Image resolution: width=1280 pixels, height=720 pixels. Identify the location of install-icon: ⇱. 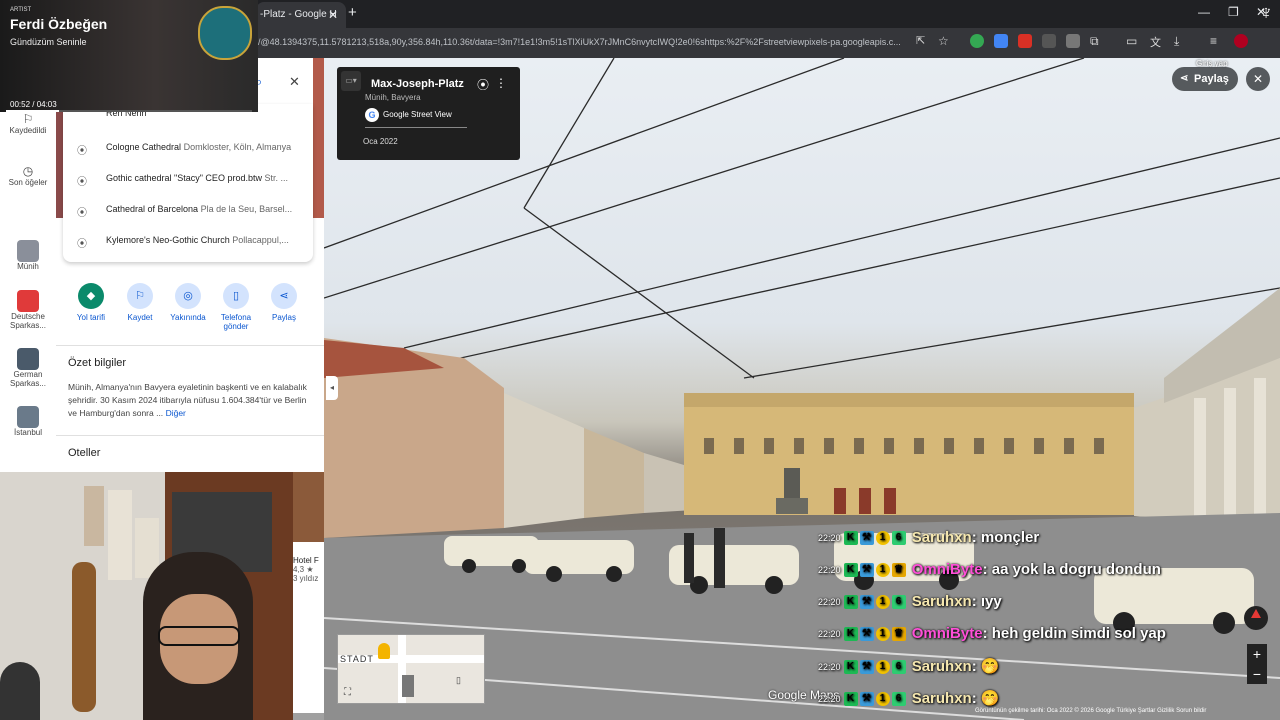
(923, 41).